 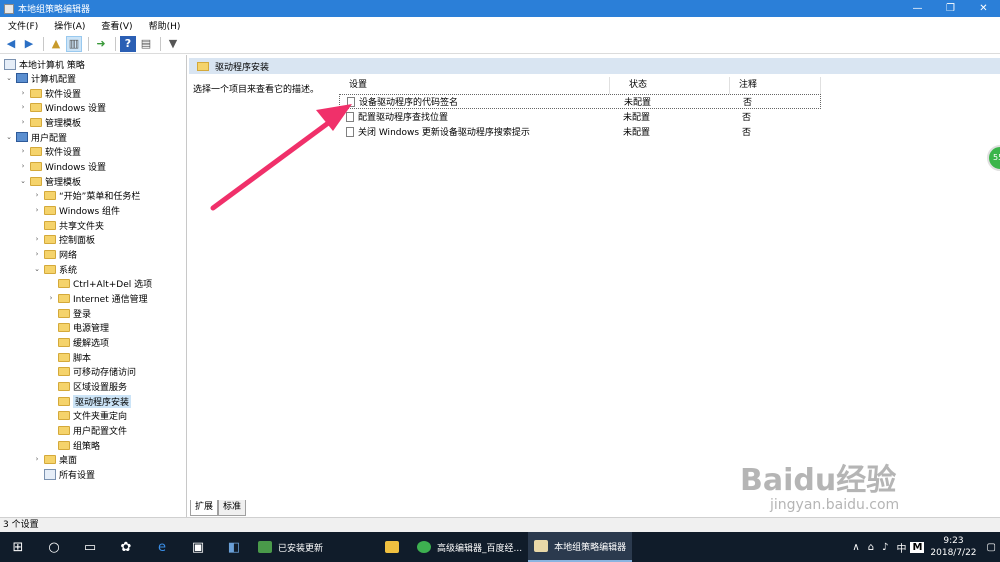 What do you see at coordinates (204, 508) in the screenshot?
I see `tab-extended: 扩展` at bounding box center [204, 508].